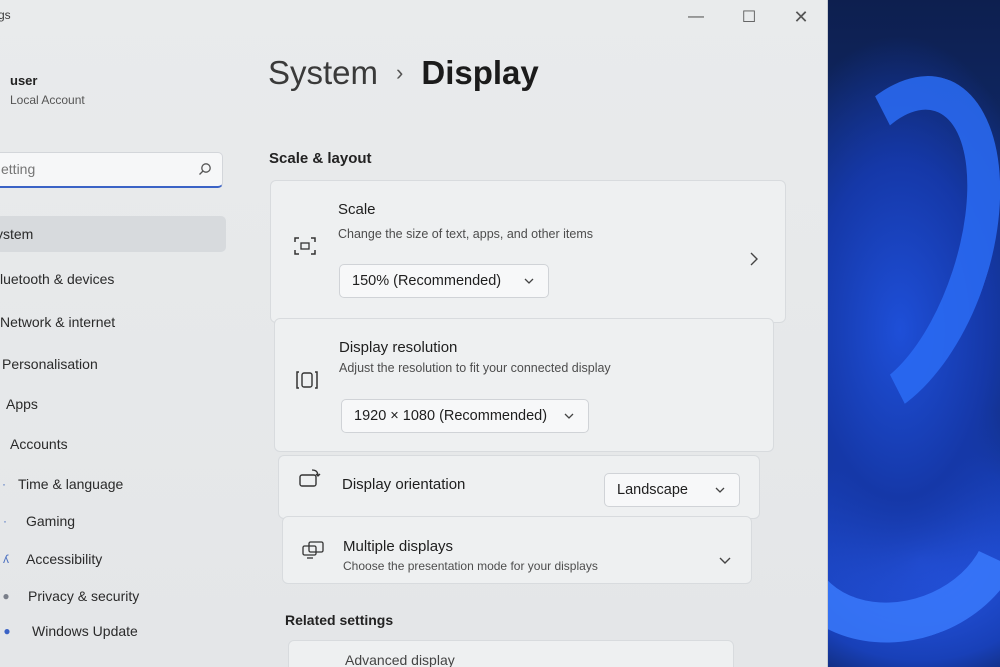  What do you see at coordinates (451, 416) in the screenshot?
I see `resolution-value: 1920 × 1080 (Recommended)` at bounding box center [451, 416].